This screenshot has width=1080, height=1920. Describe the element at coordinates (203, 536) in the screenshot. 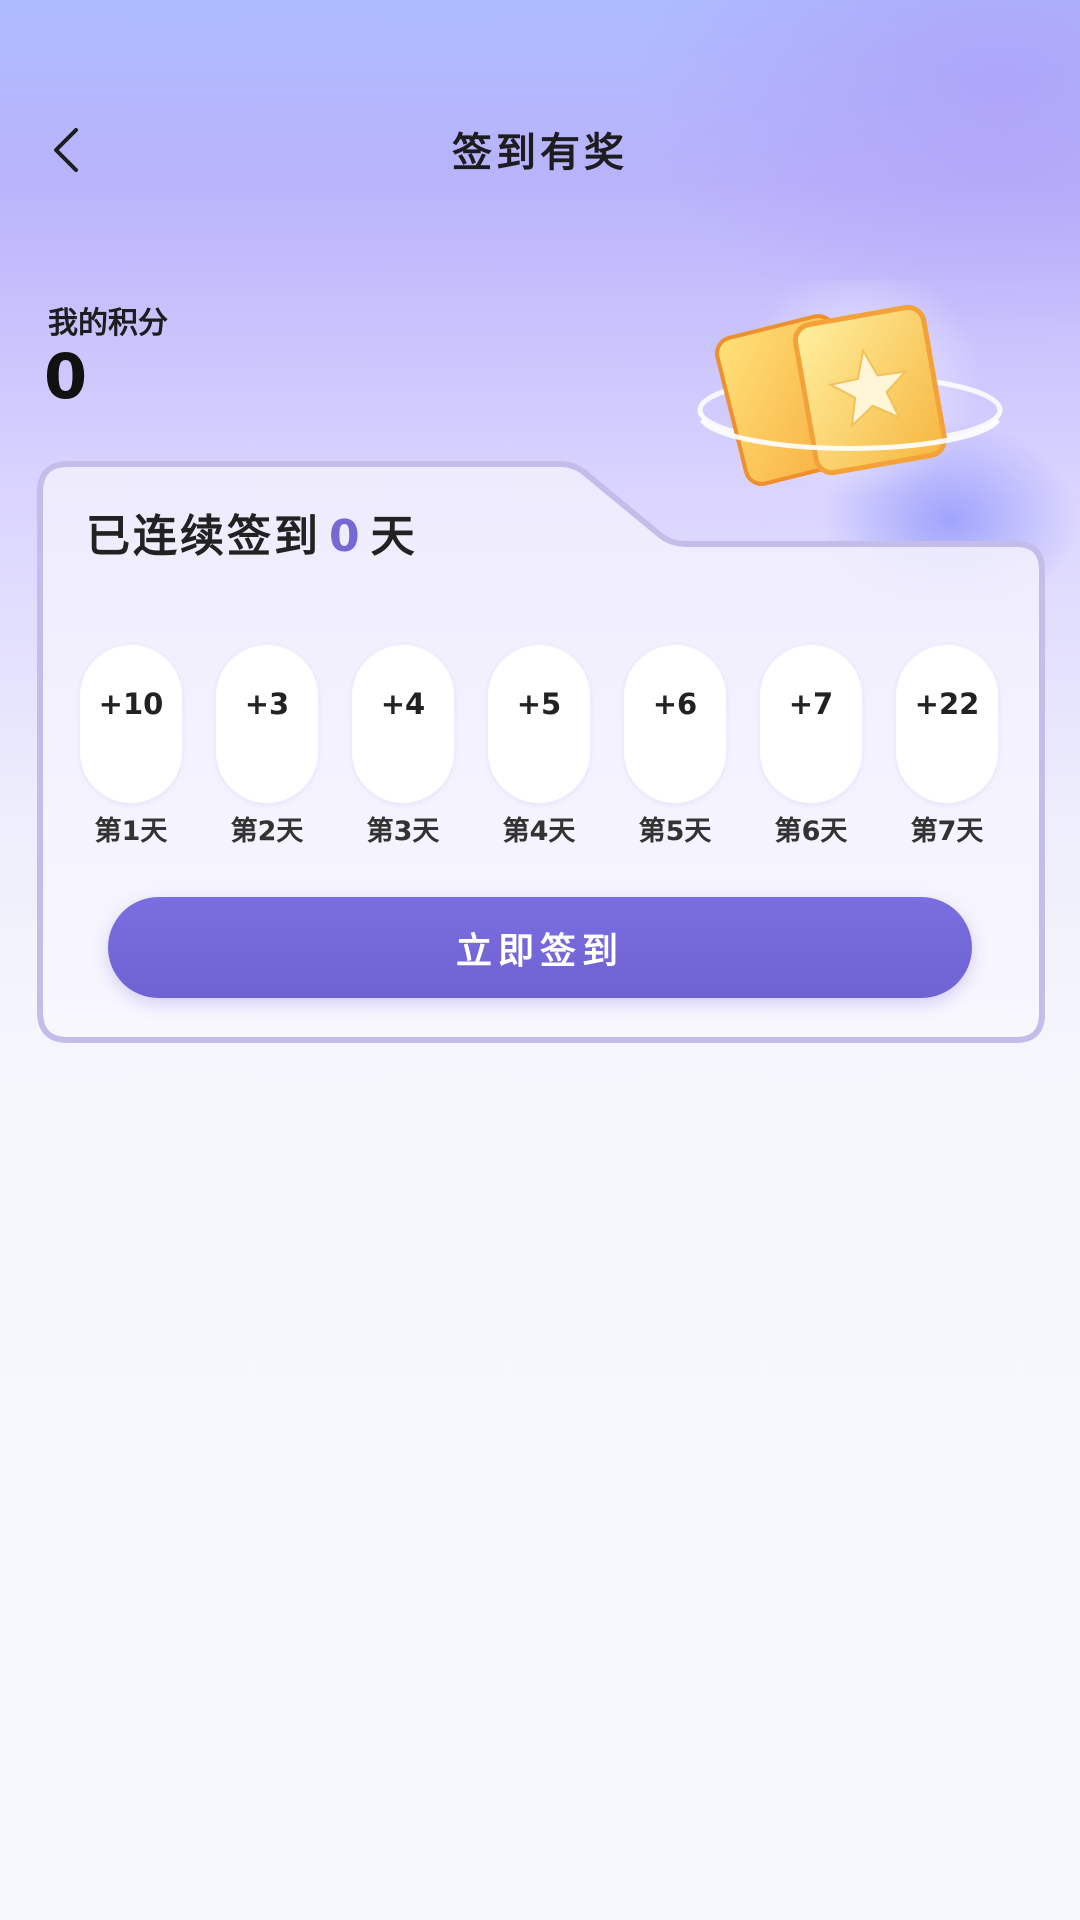

I see `streak-prefix: 已连续签到` at that location.